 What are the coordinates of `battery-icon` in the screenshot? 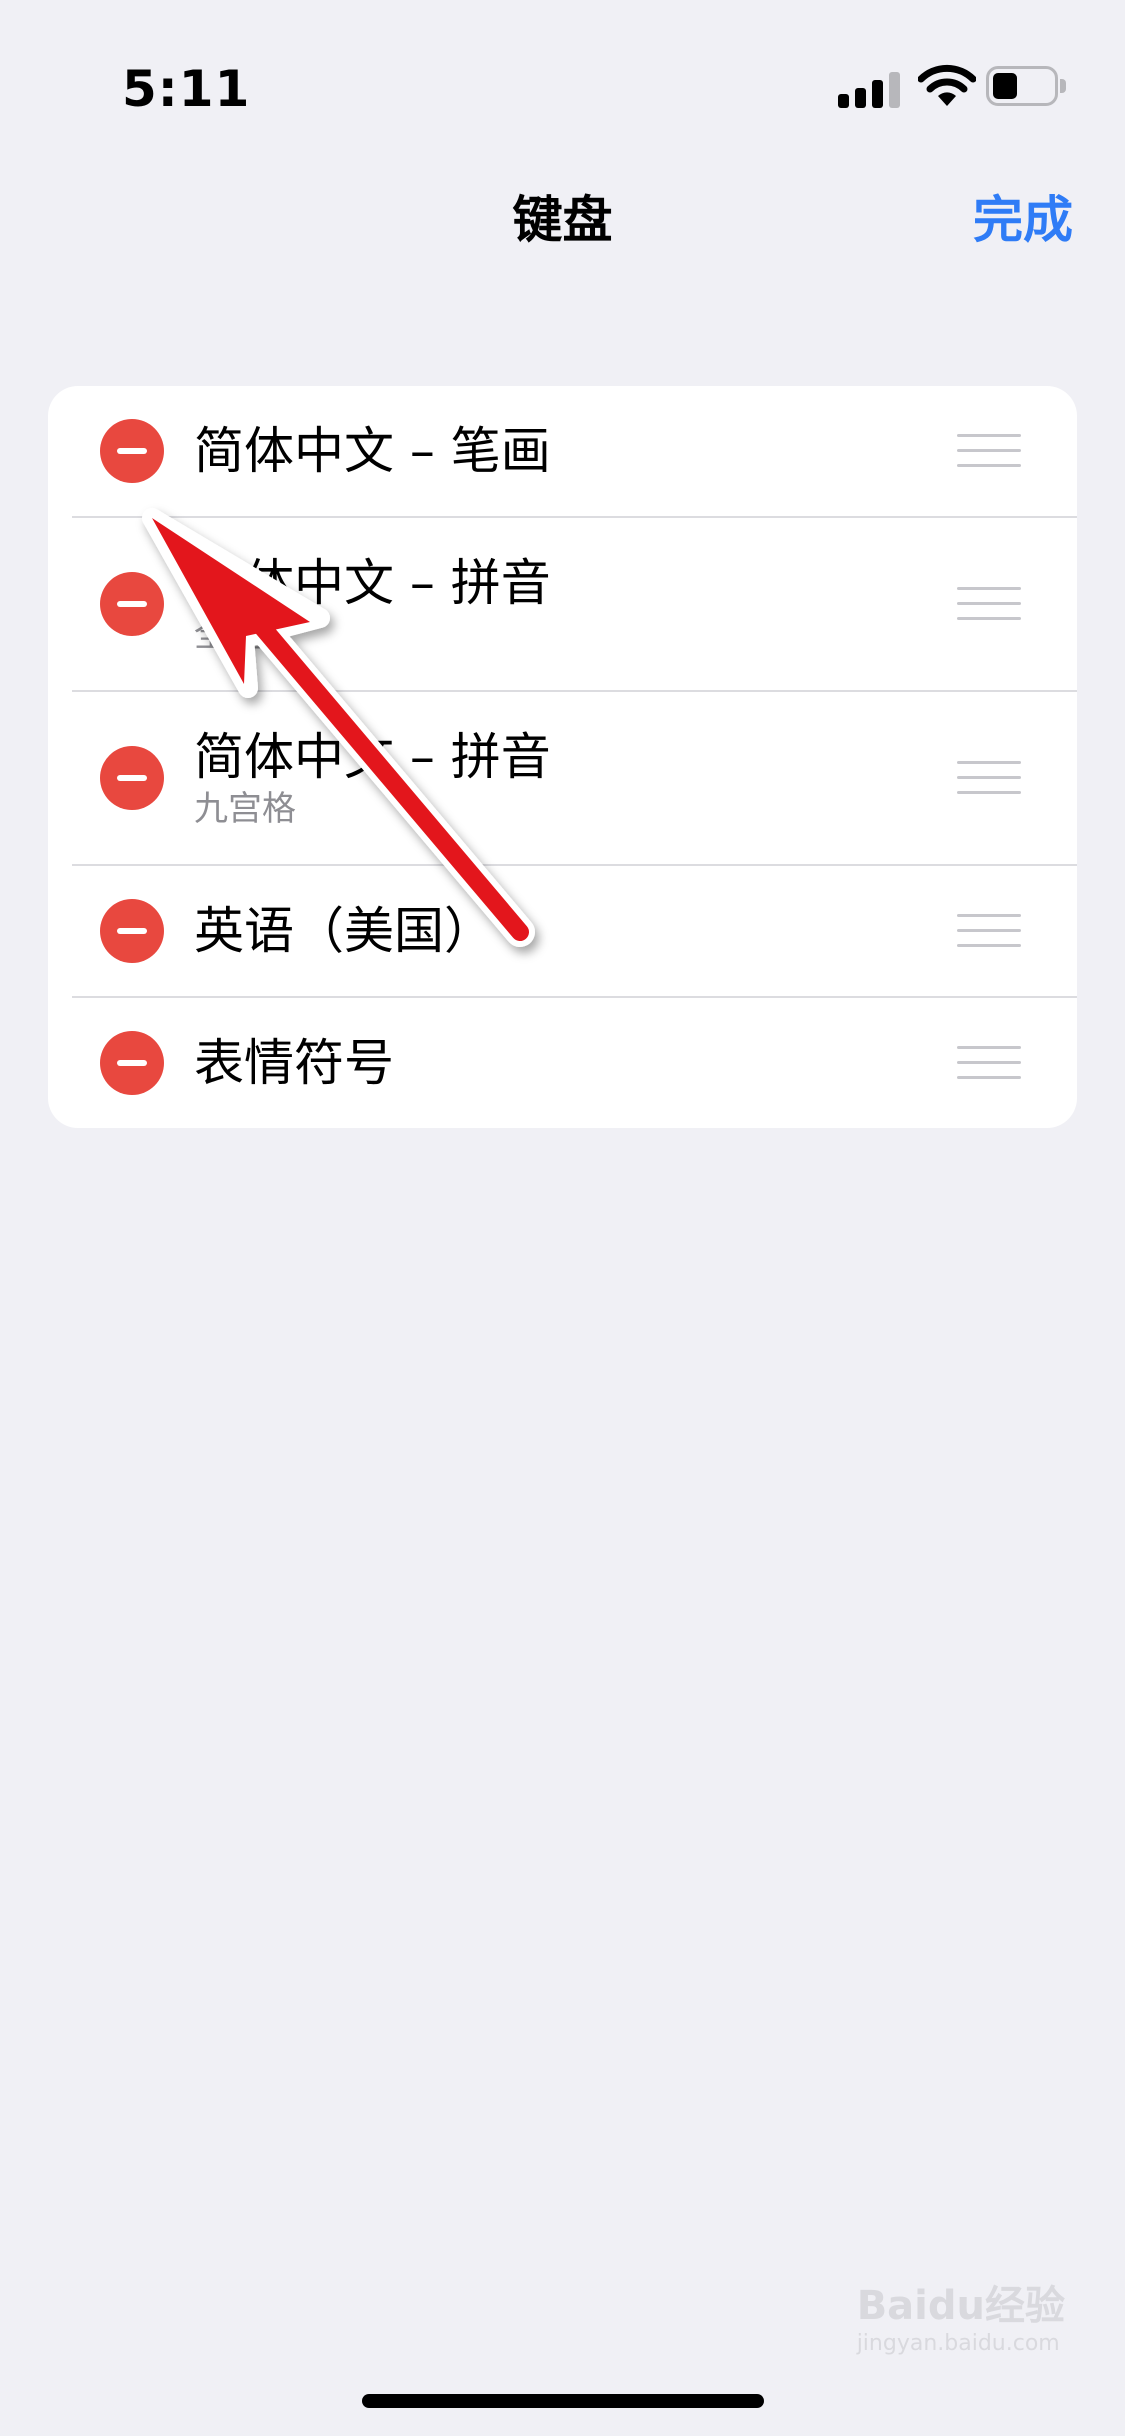 It's located at (1026, 88).